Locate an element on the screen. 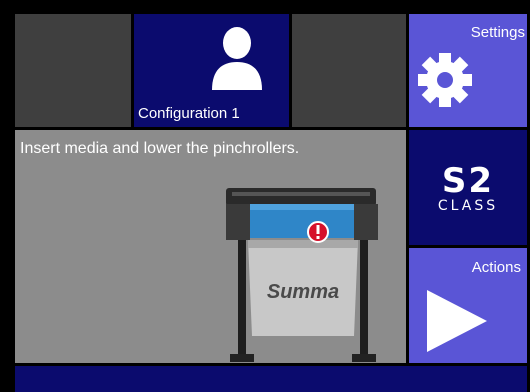  s2-class-logo-tile: S2 CLASS is located at coordinates (468, 187).